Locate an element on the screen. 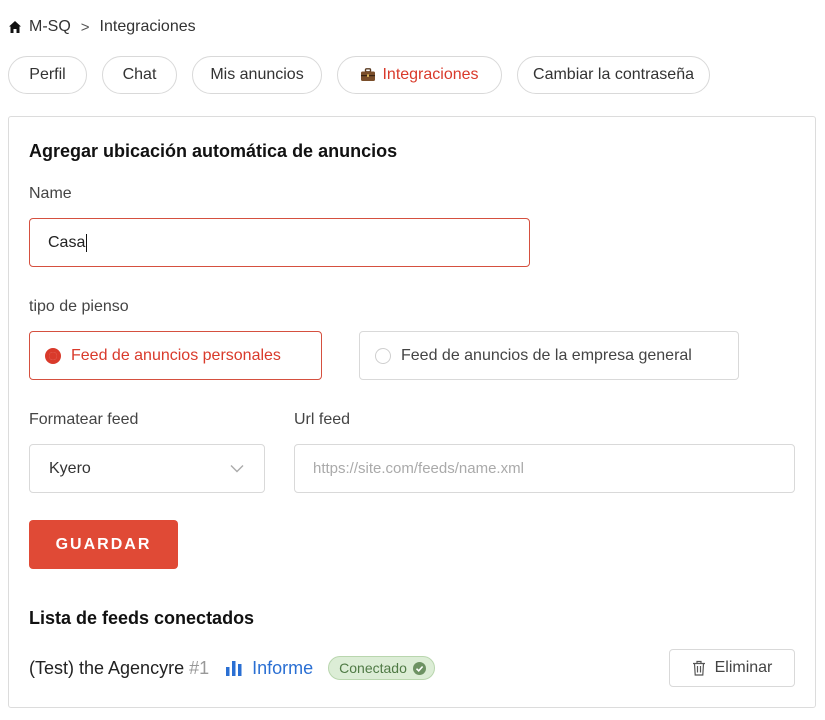 The width and height of the screenshot is (825, 720). name-label: Name is located at coordinates (50, 193).